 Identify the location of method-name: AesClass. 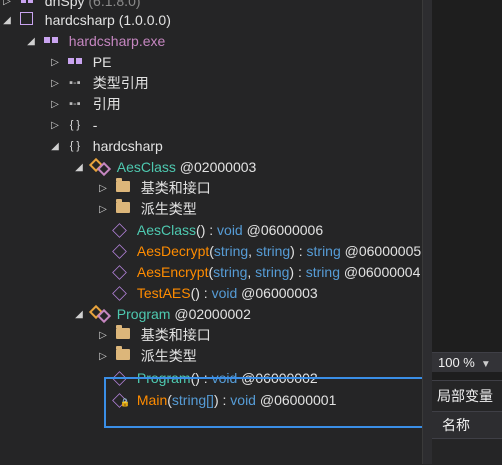
(166, 229).